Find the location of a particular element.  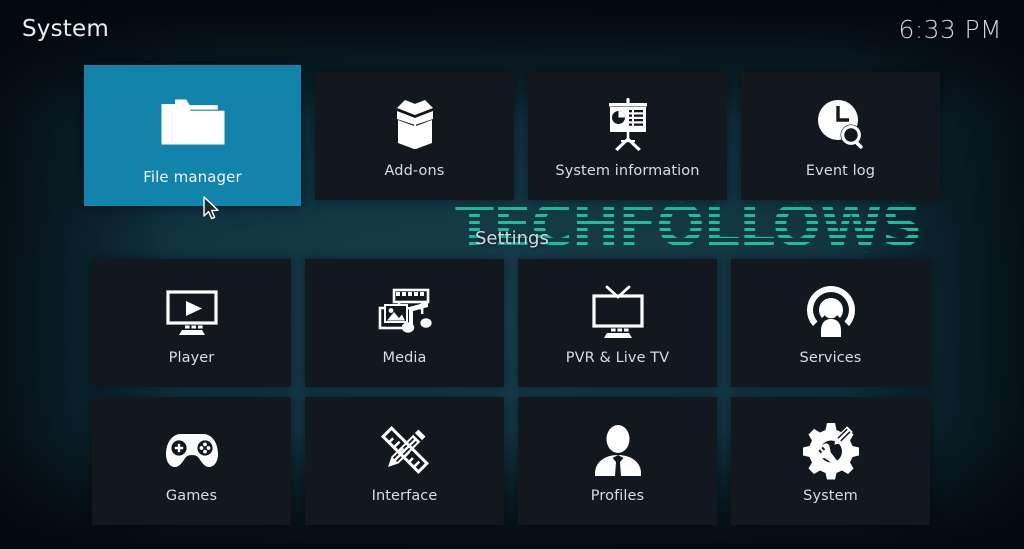

tile-media: Media is located at coordinates (404, 323).